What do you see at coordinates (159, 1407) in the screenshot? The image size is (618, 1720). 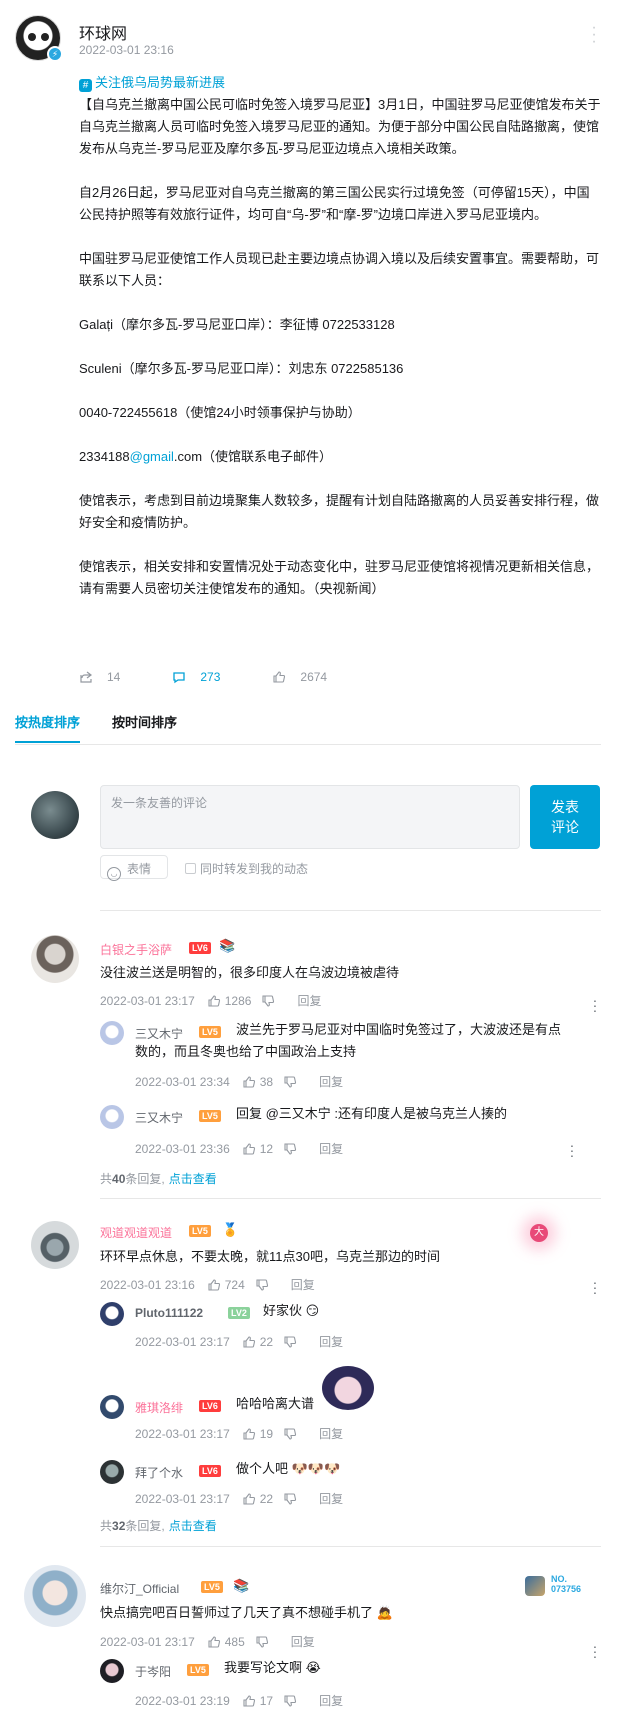 I see `reply-username: 雅琪洛绯` at bounding box center [159, 1407].